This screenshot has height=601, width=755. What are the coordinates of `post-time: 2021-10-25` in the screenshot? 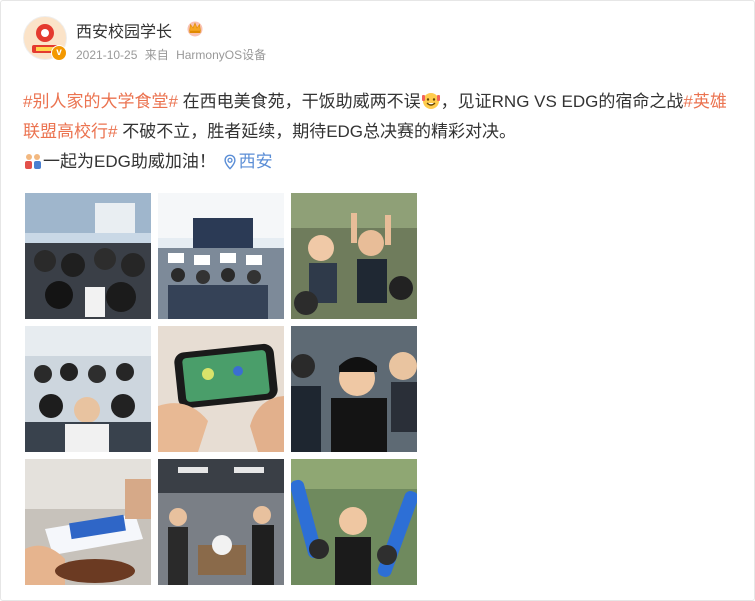 It's located at (106, 55).